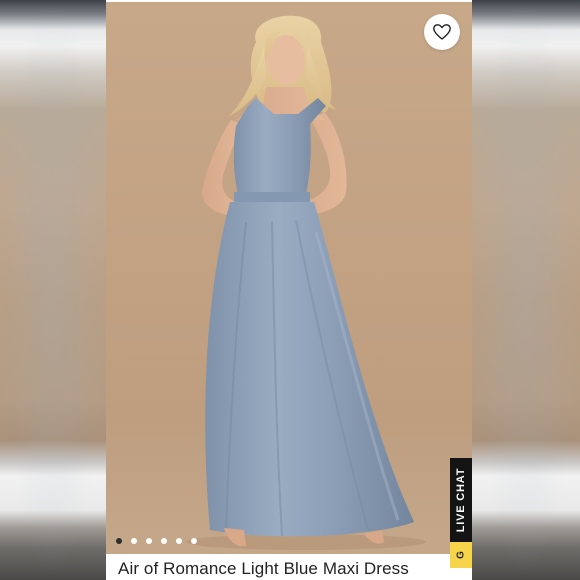 The image size is (580, 580). I want to click on live-chat-tab: G, so click(461, 555).